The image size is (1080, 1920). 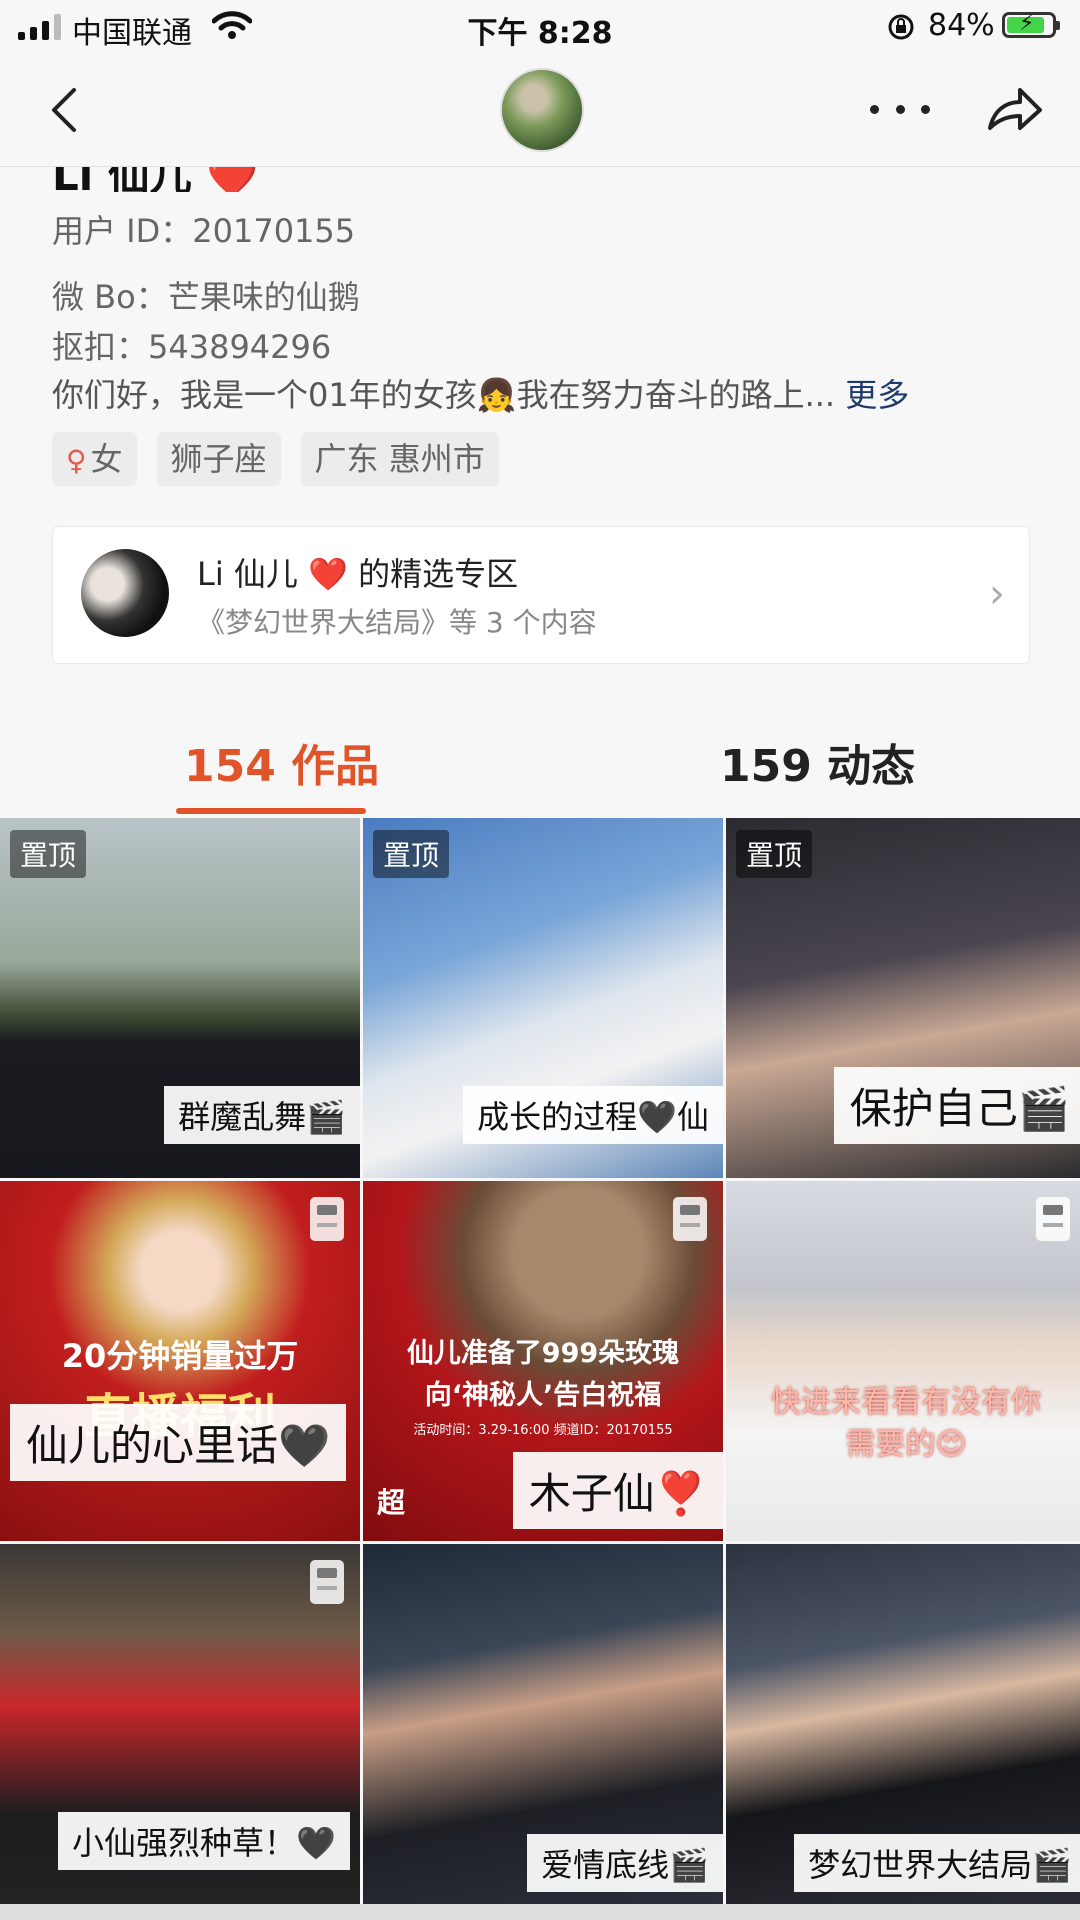 What do you see at coordinates (76, 460) in the screenshot?
I see `female-icon: ♀` at bounding box center [76, 460].